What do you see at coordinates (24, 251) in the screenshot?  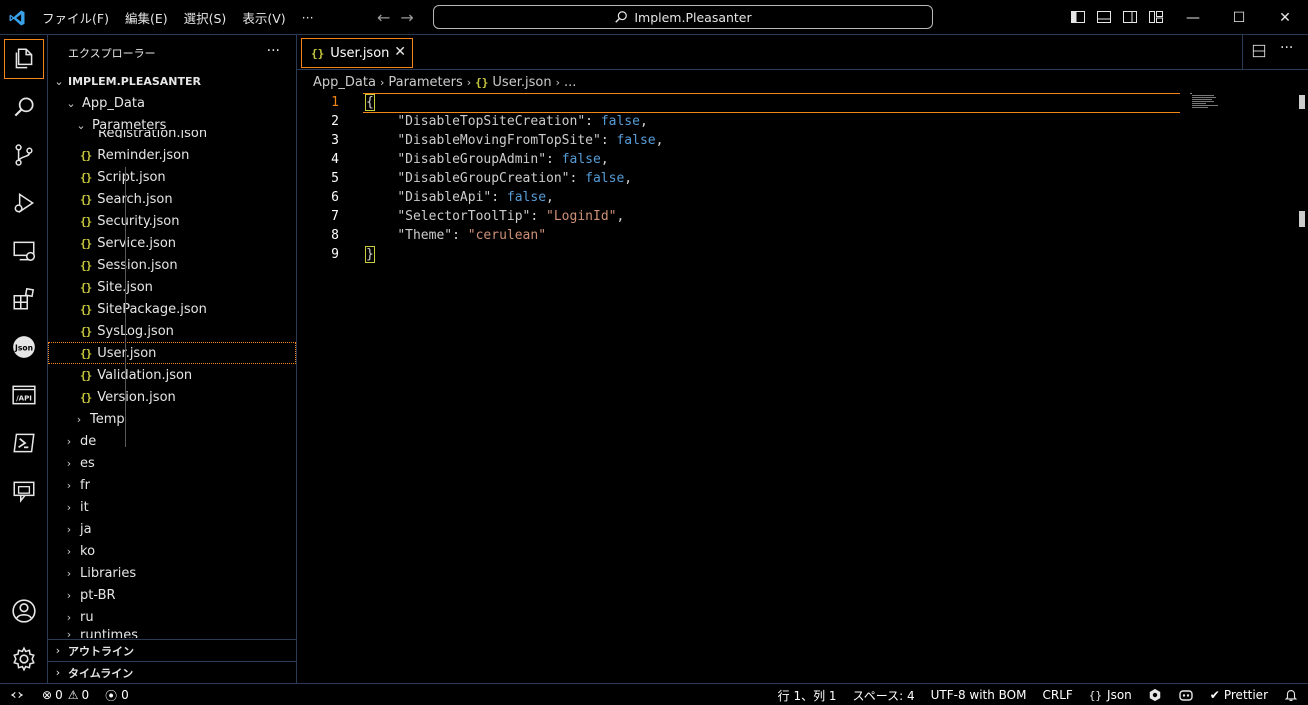 I see `activity-remote-explorer` at bounding box center [24, 251].